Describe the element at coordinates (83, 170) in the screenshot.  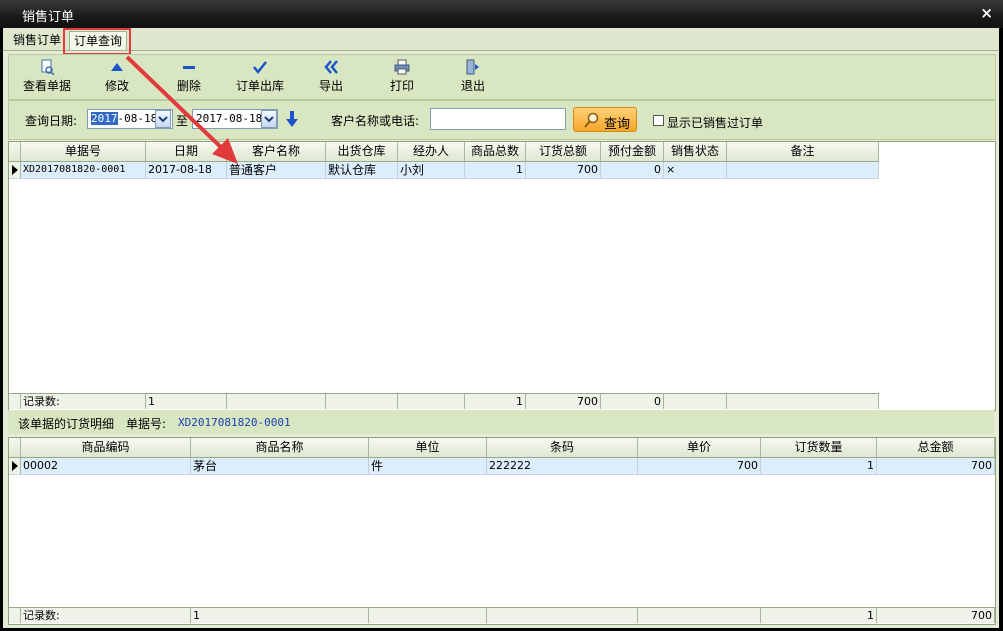
I see `cell-doc-no: XD2017081820-0001` at that location.